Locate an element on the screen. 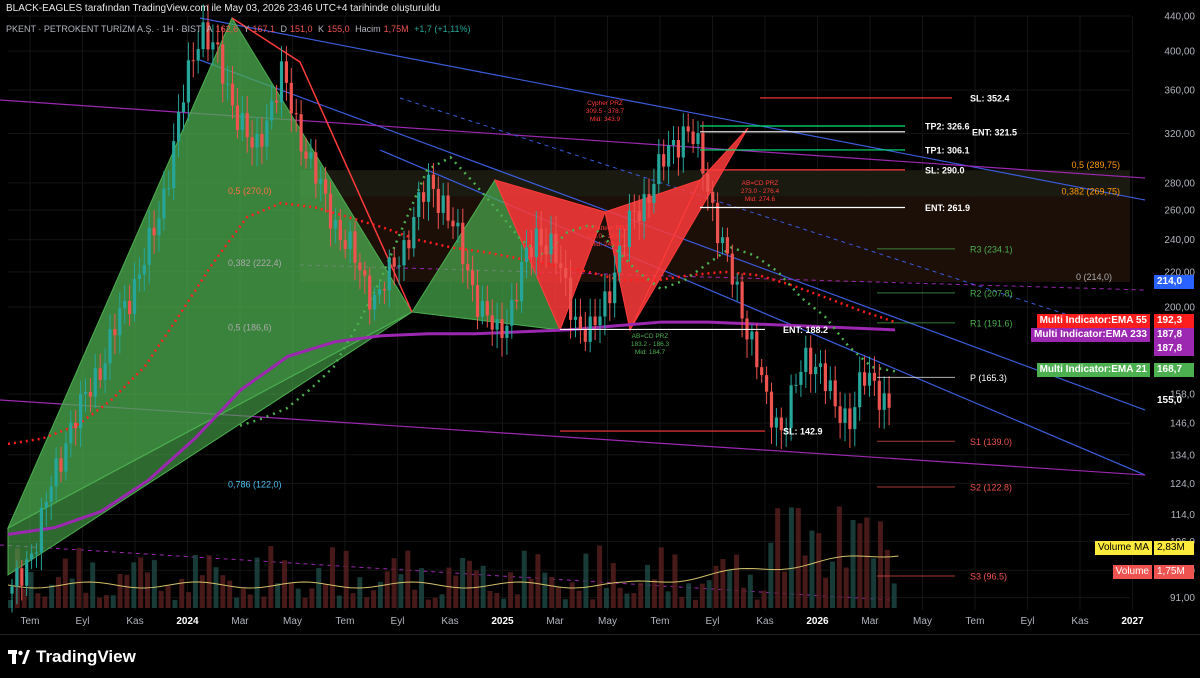  price-tag-value: 192,3 is located at coordinates (1174, 321).